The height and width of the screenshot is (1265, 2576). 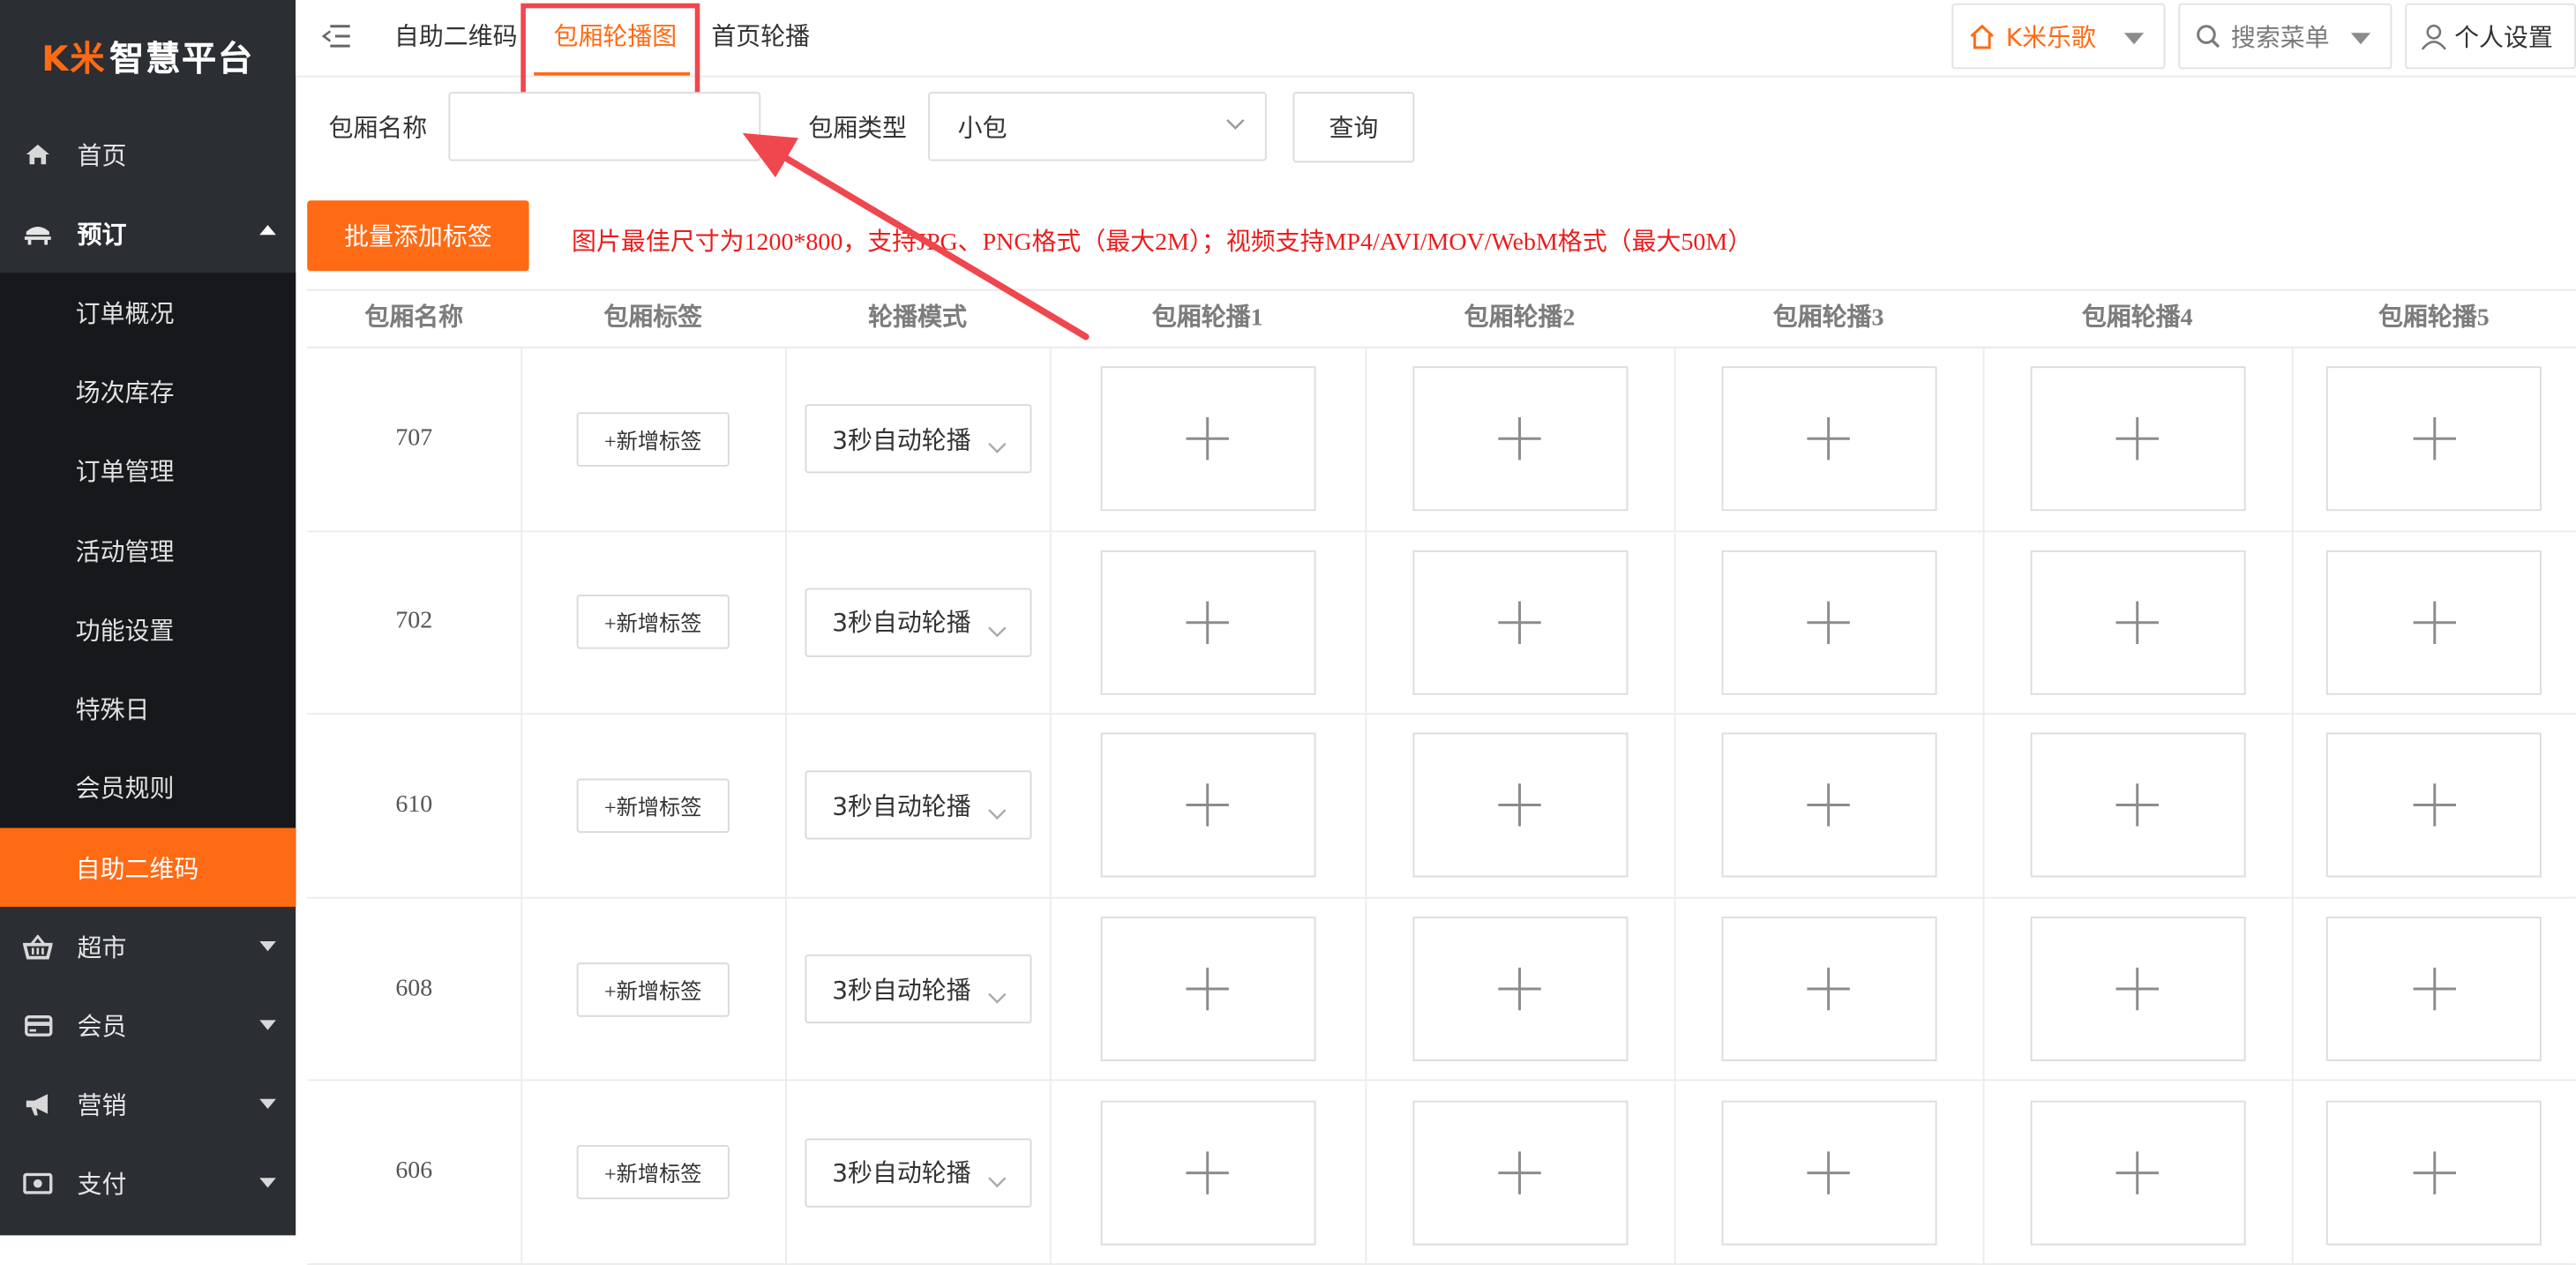 What do you see at coordinates (414, 319) in the screenshot?
I see `column-header: 包厢名称` at bounding box center [414, 319].